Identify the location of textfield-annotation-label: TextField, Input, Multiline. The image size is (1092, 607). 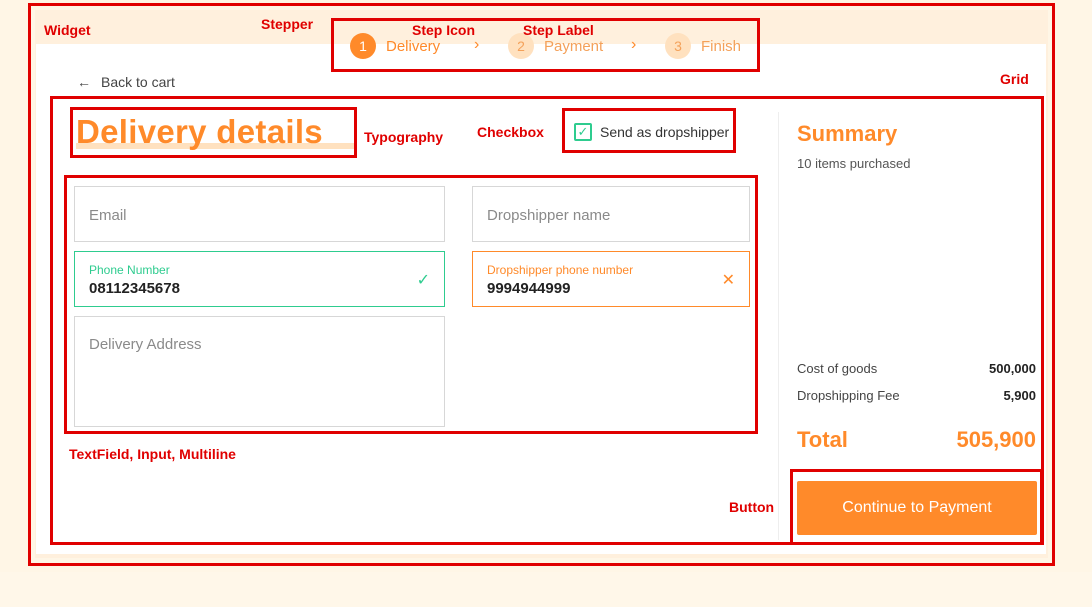
(152, 454).